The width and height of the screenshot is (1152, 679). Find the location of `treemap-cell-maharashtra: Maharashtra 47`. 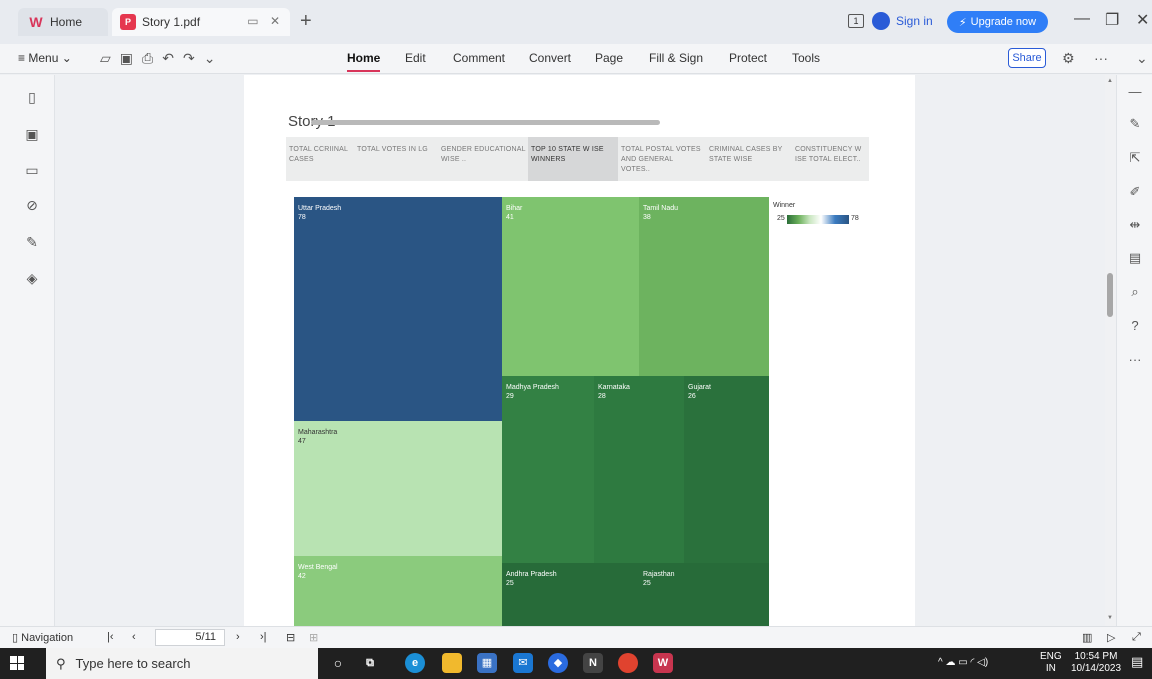

treemap-cell-maharashtra: Maharashtra 47 is located at coordinates (398, 488).